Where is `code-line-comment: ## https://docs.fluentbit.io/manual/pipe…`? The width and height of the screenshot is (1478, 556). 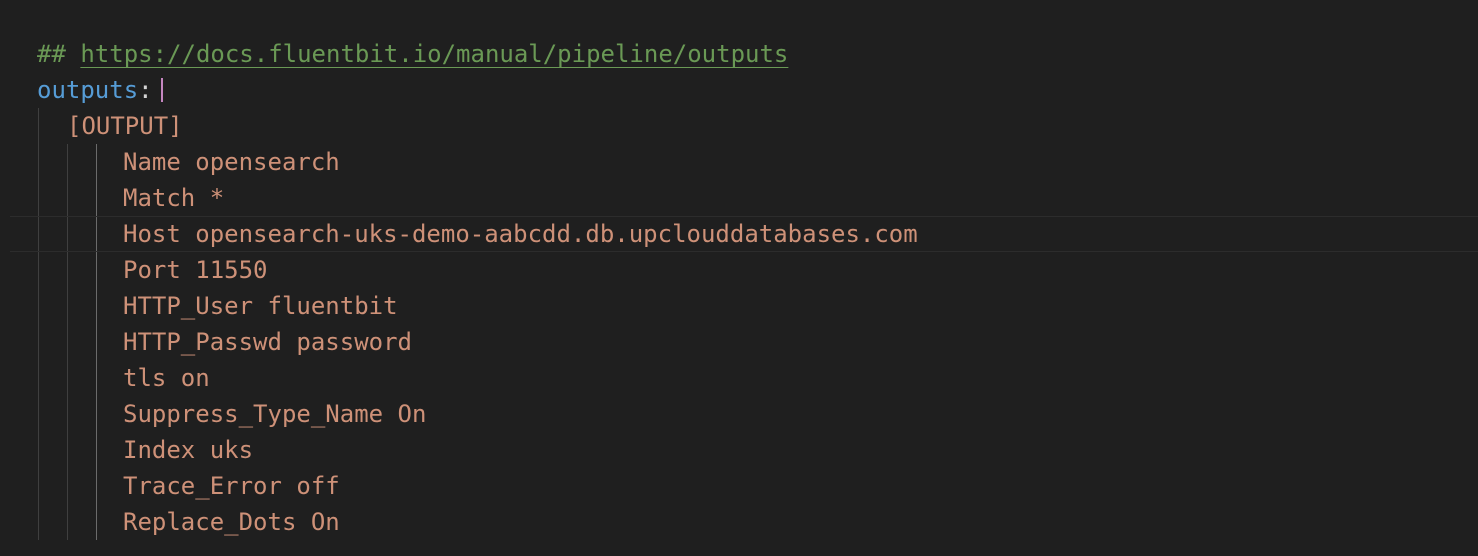
code-line-comment: ## https://docs.fluentbit.io/manual/pipe… is located at coordinates (412, 54).